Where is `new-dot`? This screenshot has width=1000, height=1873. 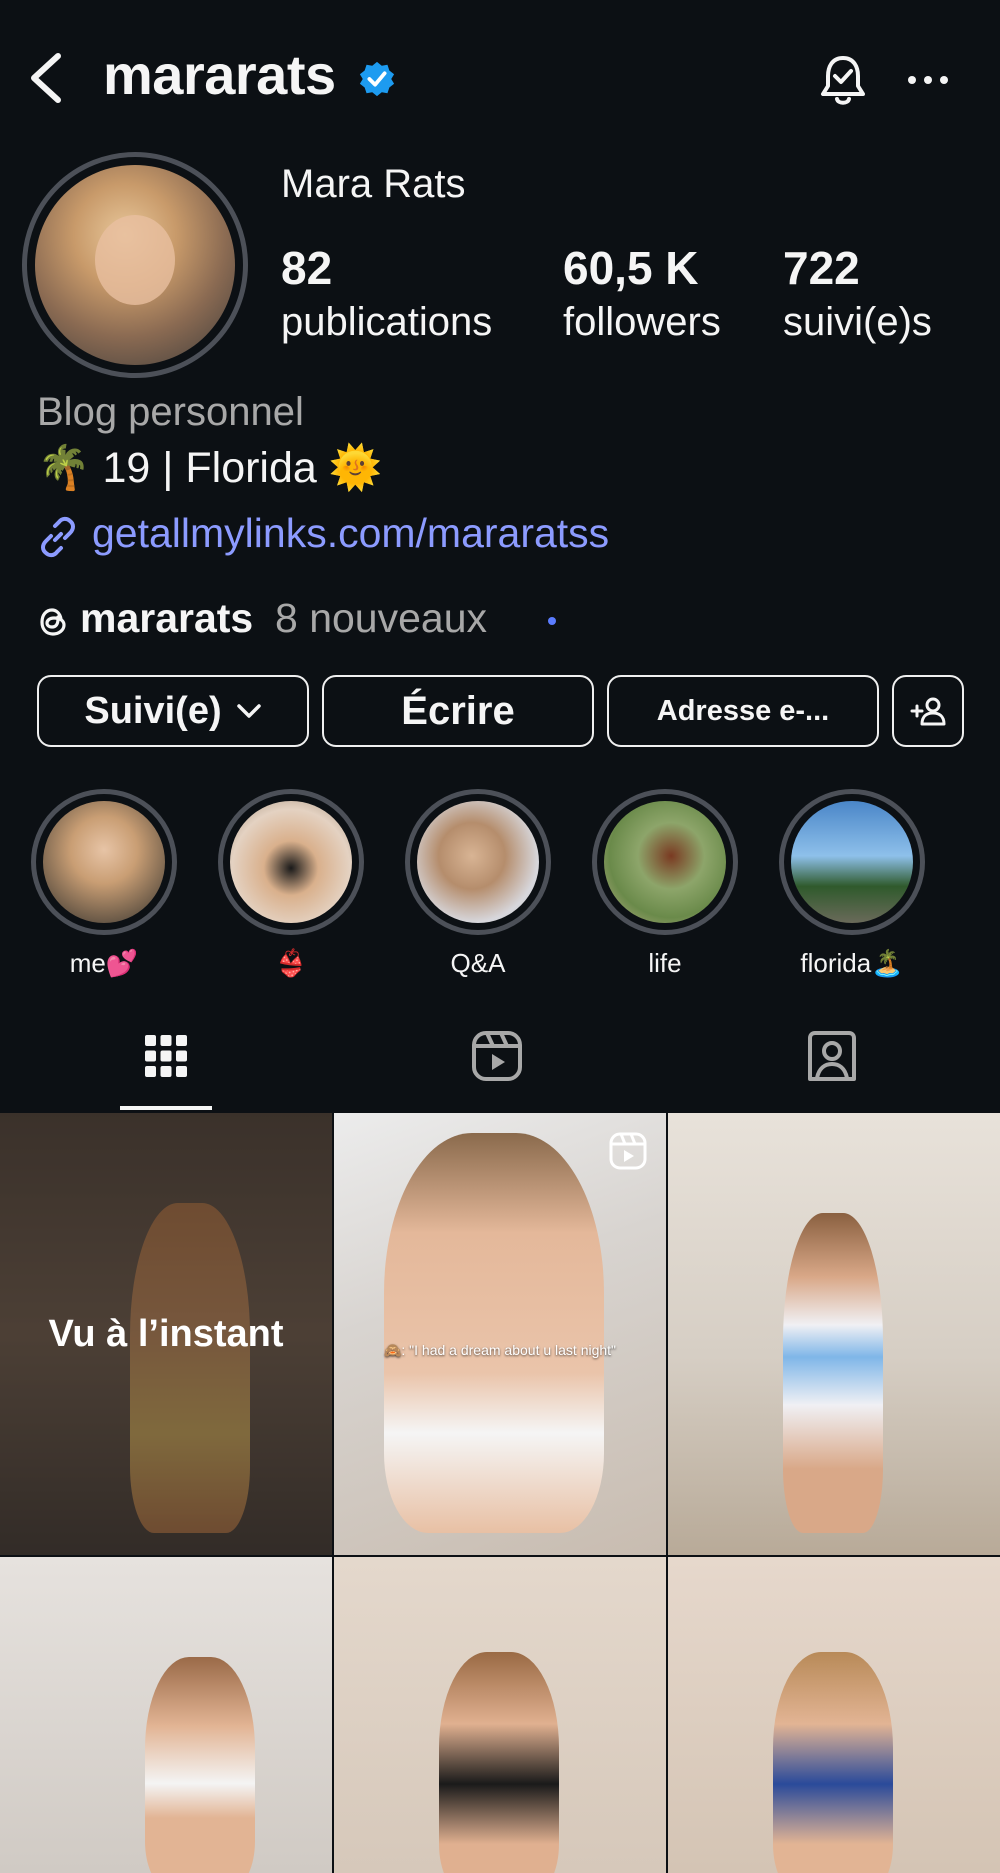 new-dot is located at coordinates (552, 621).